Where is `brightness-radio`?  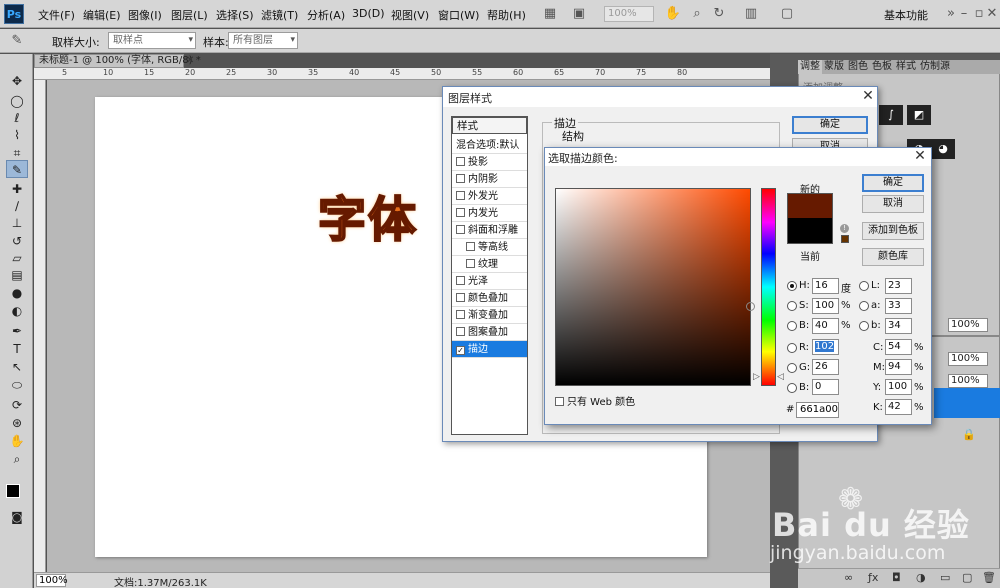
brightness-radio is located at coordinates (792, 326).